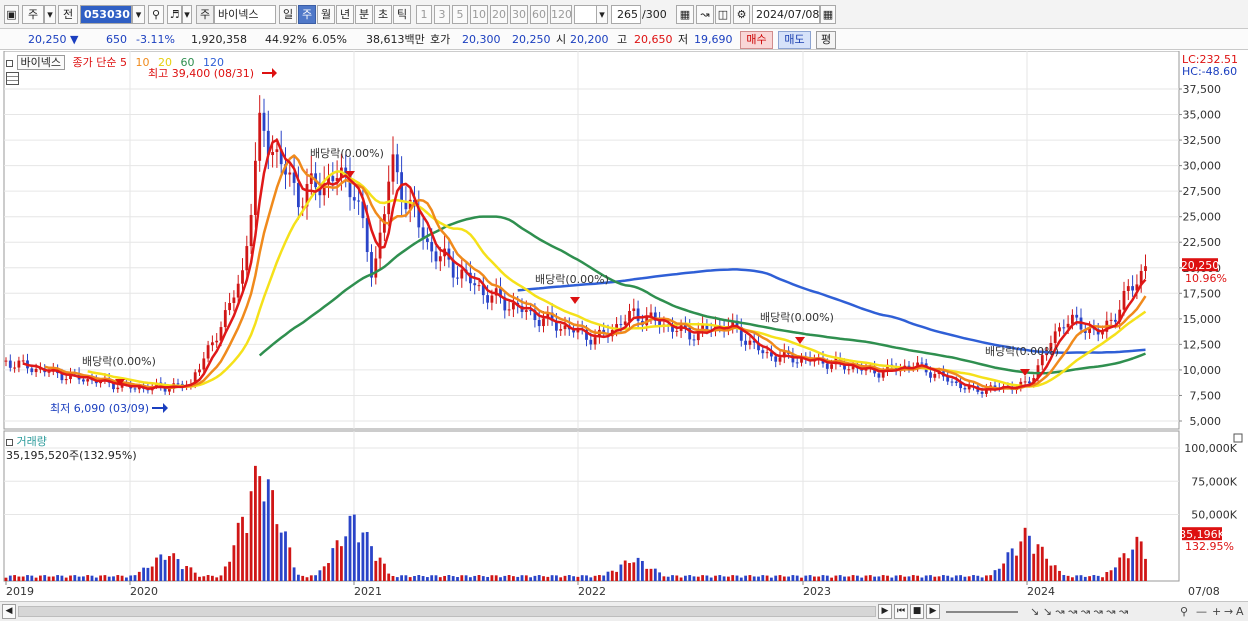 This screenshot has height=621, width=1248. What do you see at coordinates (756, 40) in the screenshot?
I see `buy-button: 매수` at bounding box center [756, 40].